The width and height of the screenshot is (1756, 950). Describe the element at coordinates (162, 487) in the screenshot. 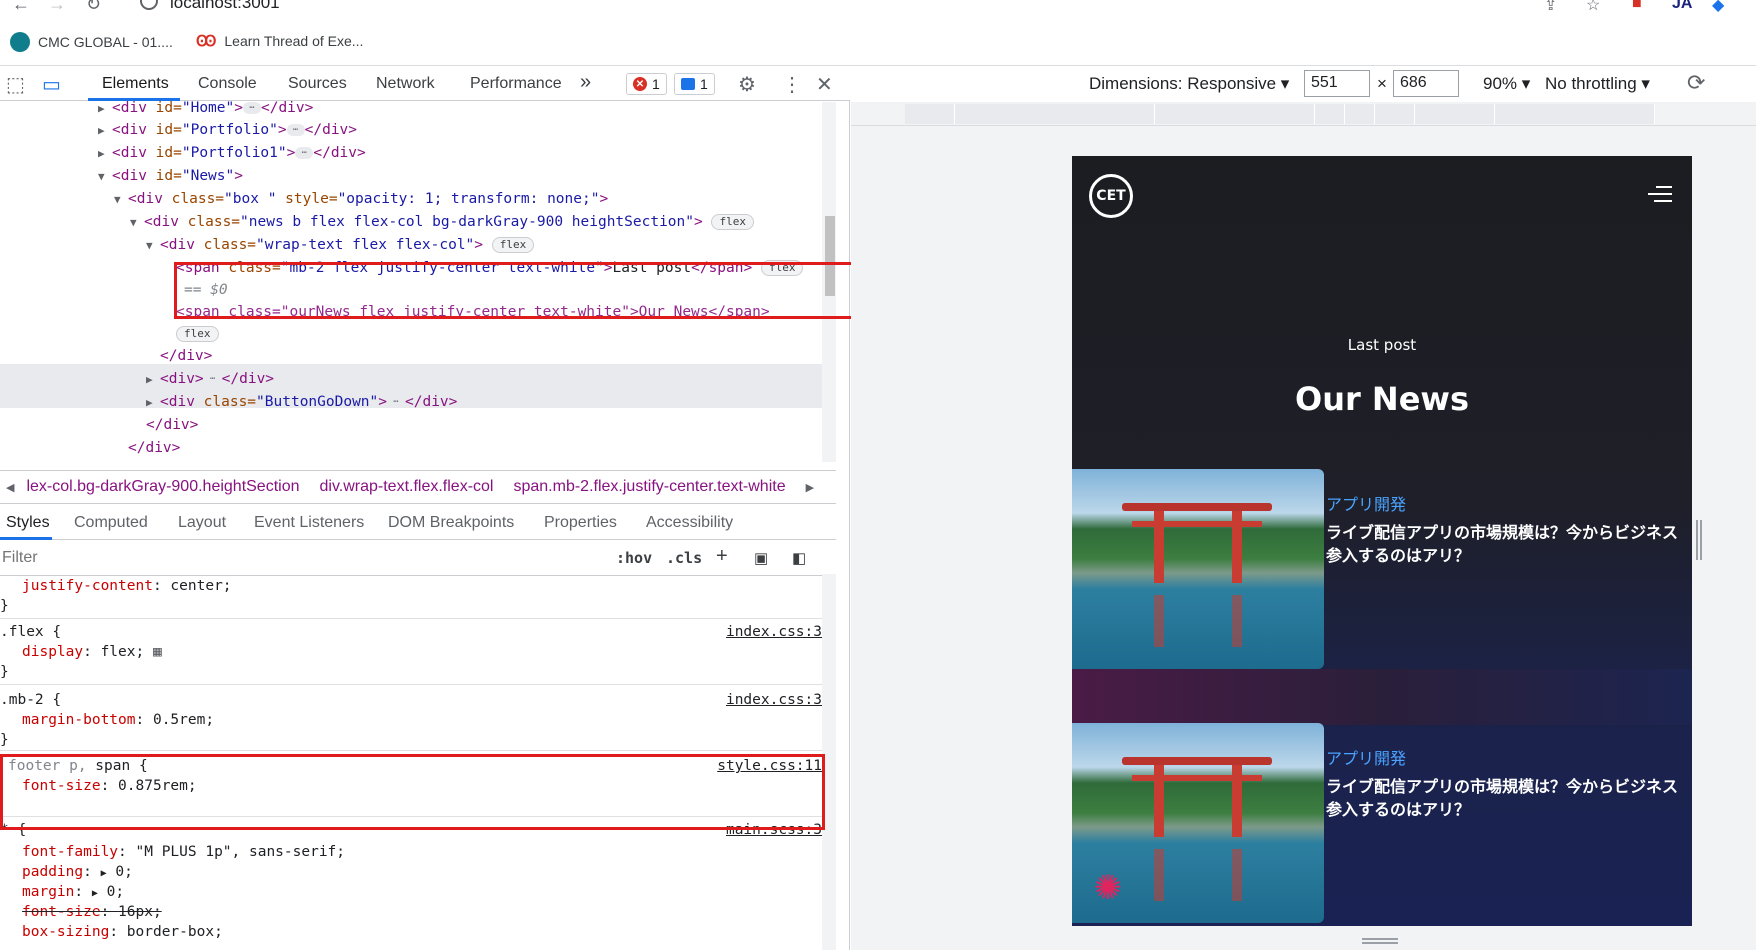

I see `breadcrumb-item: lex-col.bg-darkGray-900.heightSection` at that location.